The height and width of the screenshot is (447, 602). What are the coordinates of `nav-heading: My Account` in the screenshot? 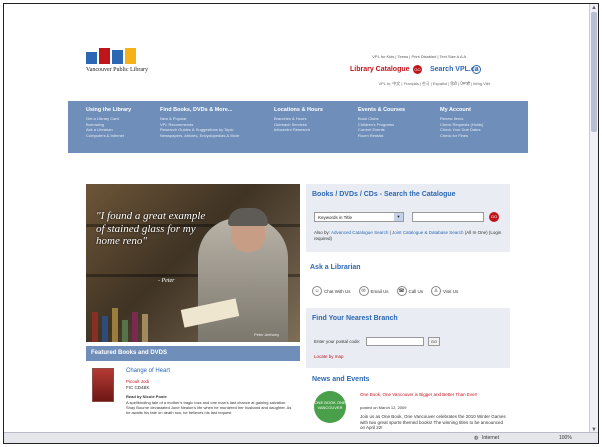 It's located at (461, 110).